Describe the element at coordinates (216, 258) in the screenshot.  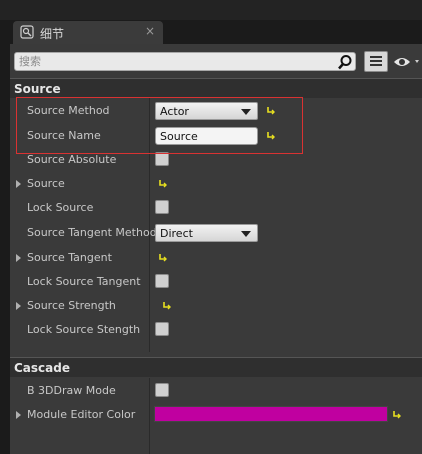
I see `row-source-tangent: Source Tangent` at that location.